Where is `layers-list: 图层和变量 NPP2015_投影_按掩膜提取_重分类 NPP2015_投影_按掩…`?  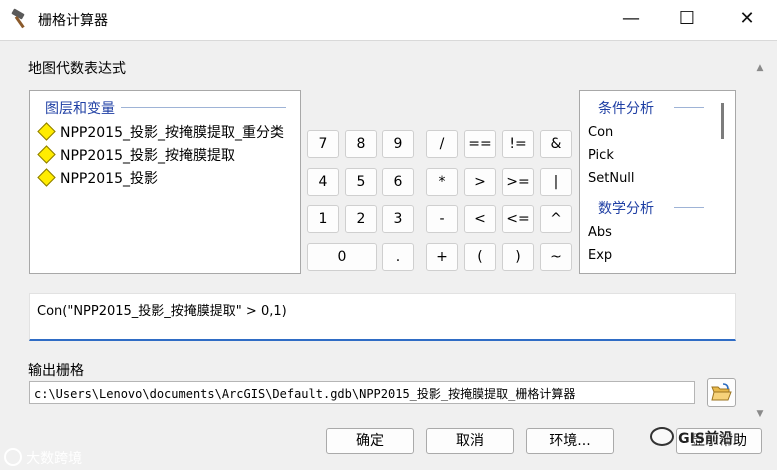 layers-list: 图层和变量 NPP2015_投影_按掩膜提取_重分类 NPP2015_投影_按掩… is located at coordinates (165, 182).